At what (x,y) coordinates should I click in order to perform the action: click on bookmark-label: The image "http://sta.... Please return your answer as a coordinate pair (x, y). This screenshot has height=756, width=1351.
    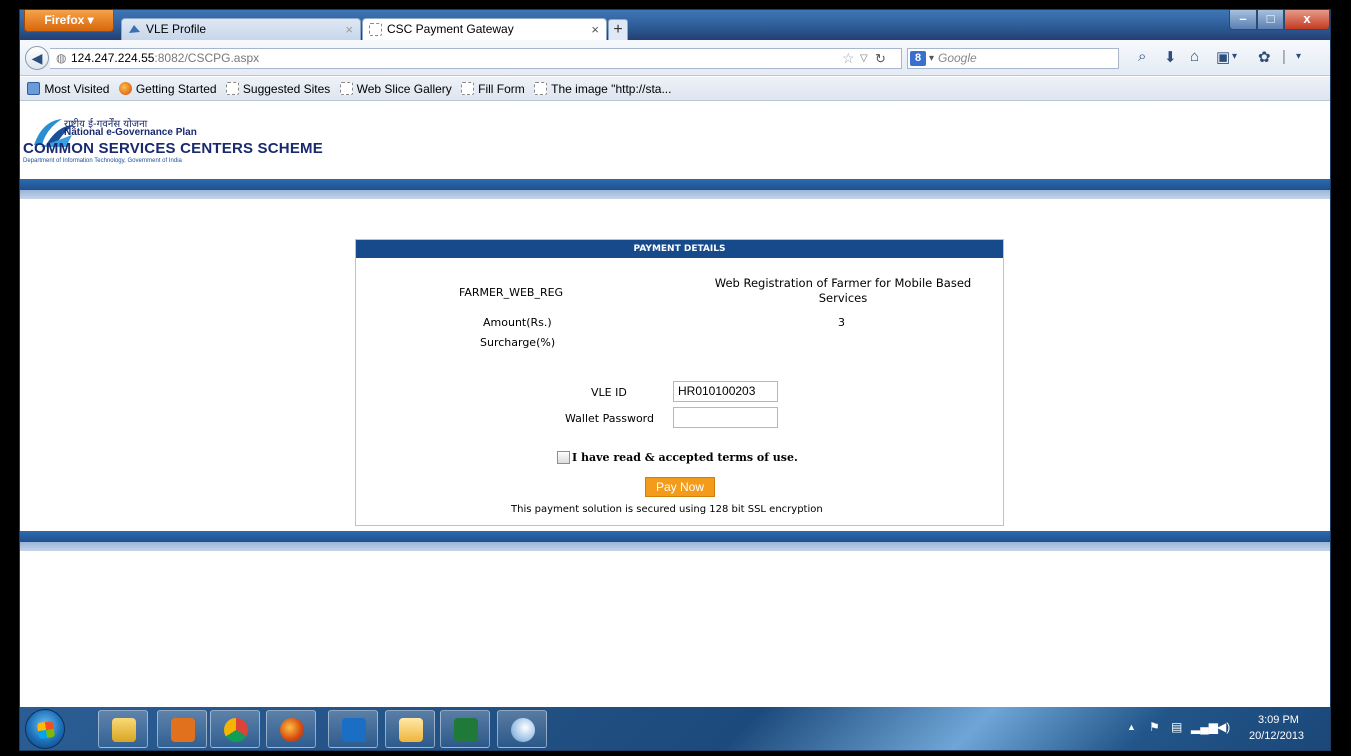
    Looking at the image, I should click on (611, 89).